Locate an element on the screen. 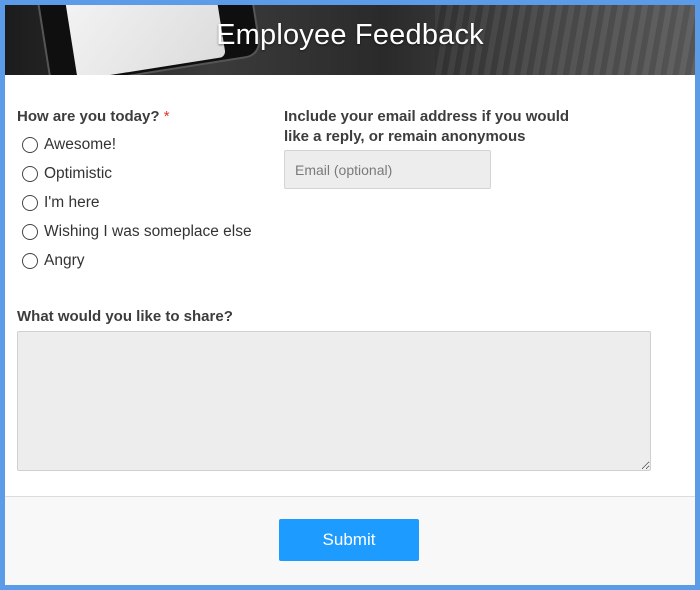  form-header: Employee Feedback is located at coordinates (350, 40).